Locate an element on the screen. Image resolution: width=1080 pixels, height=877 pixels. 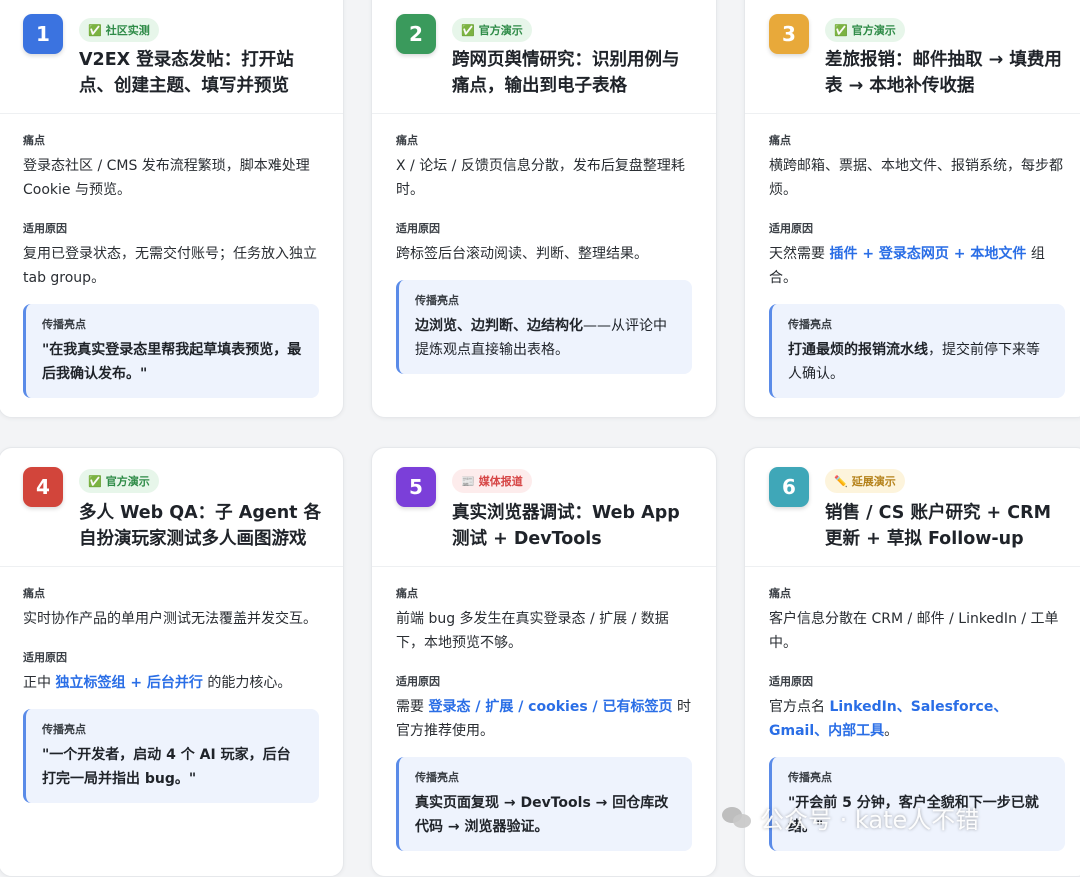
status-badge: ✏️ 延展演示 is located at coordinates (865, 481).